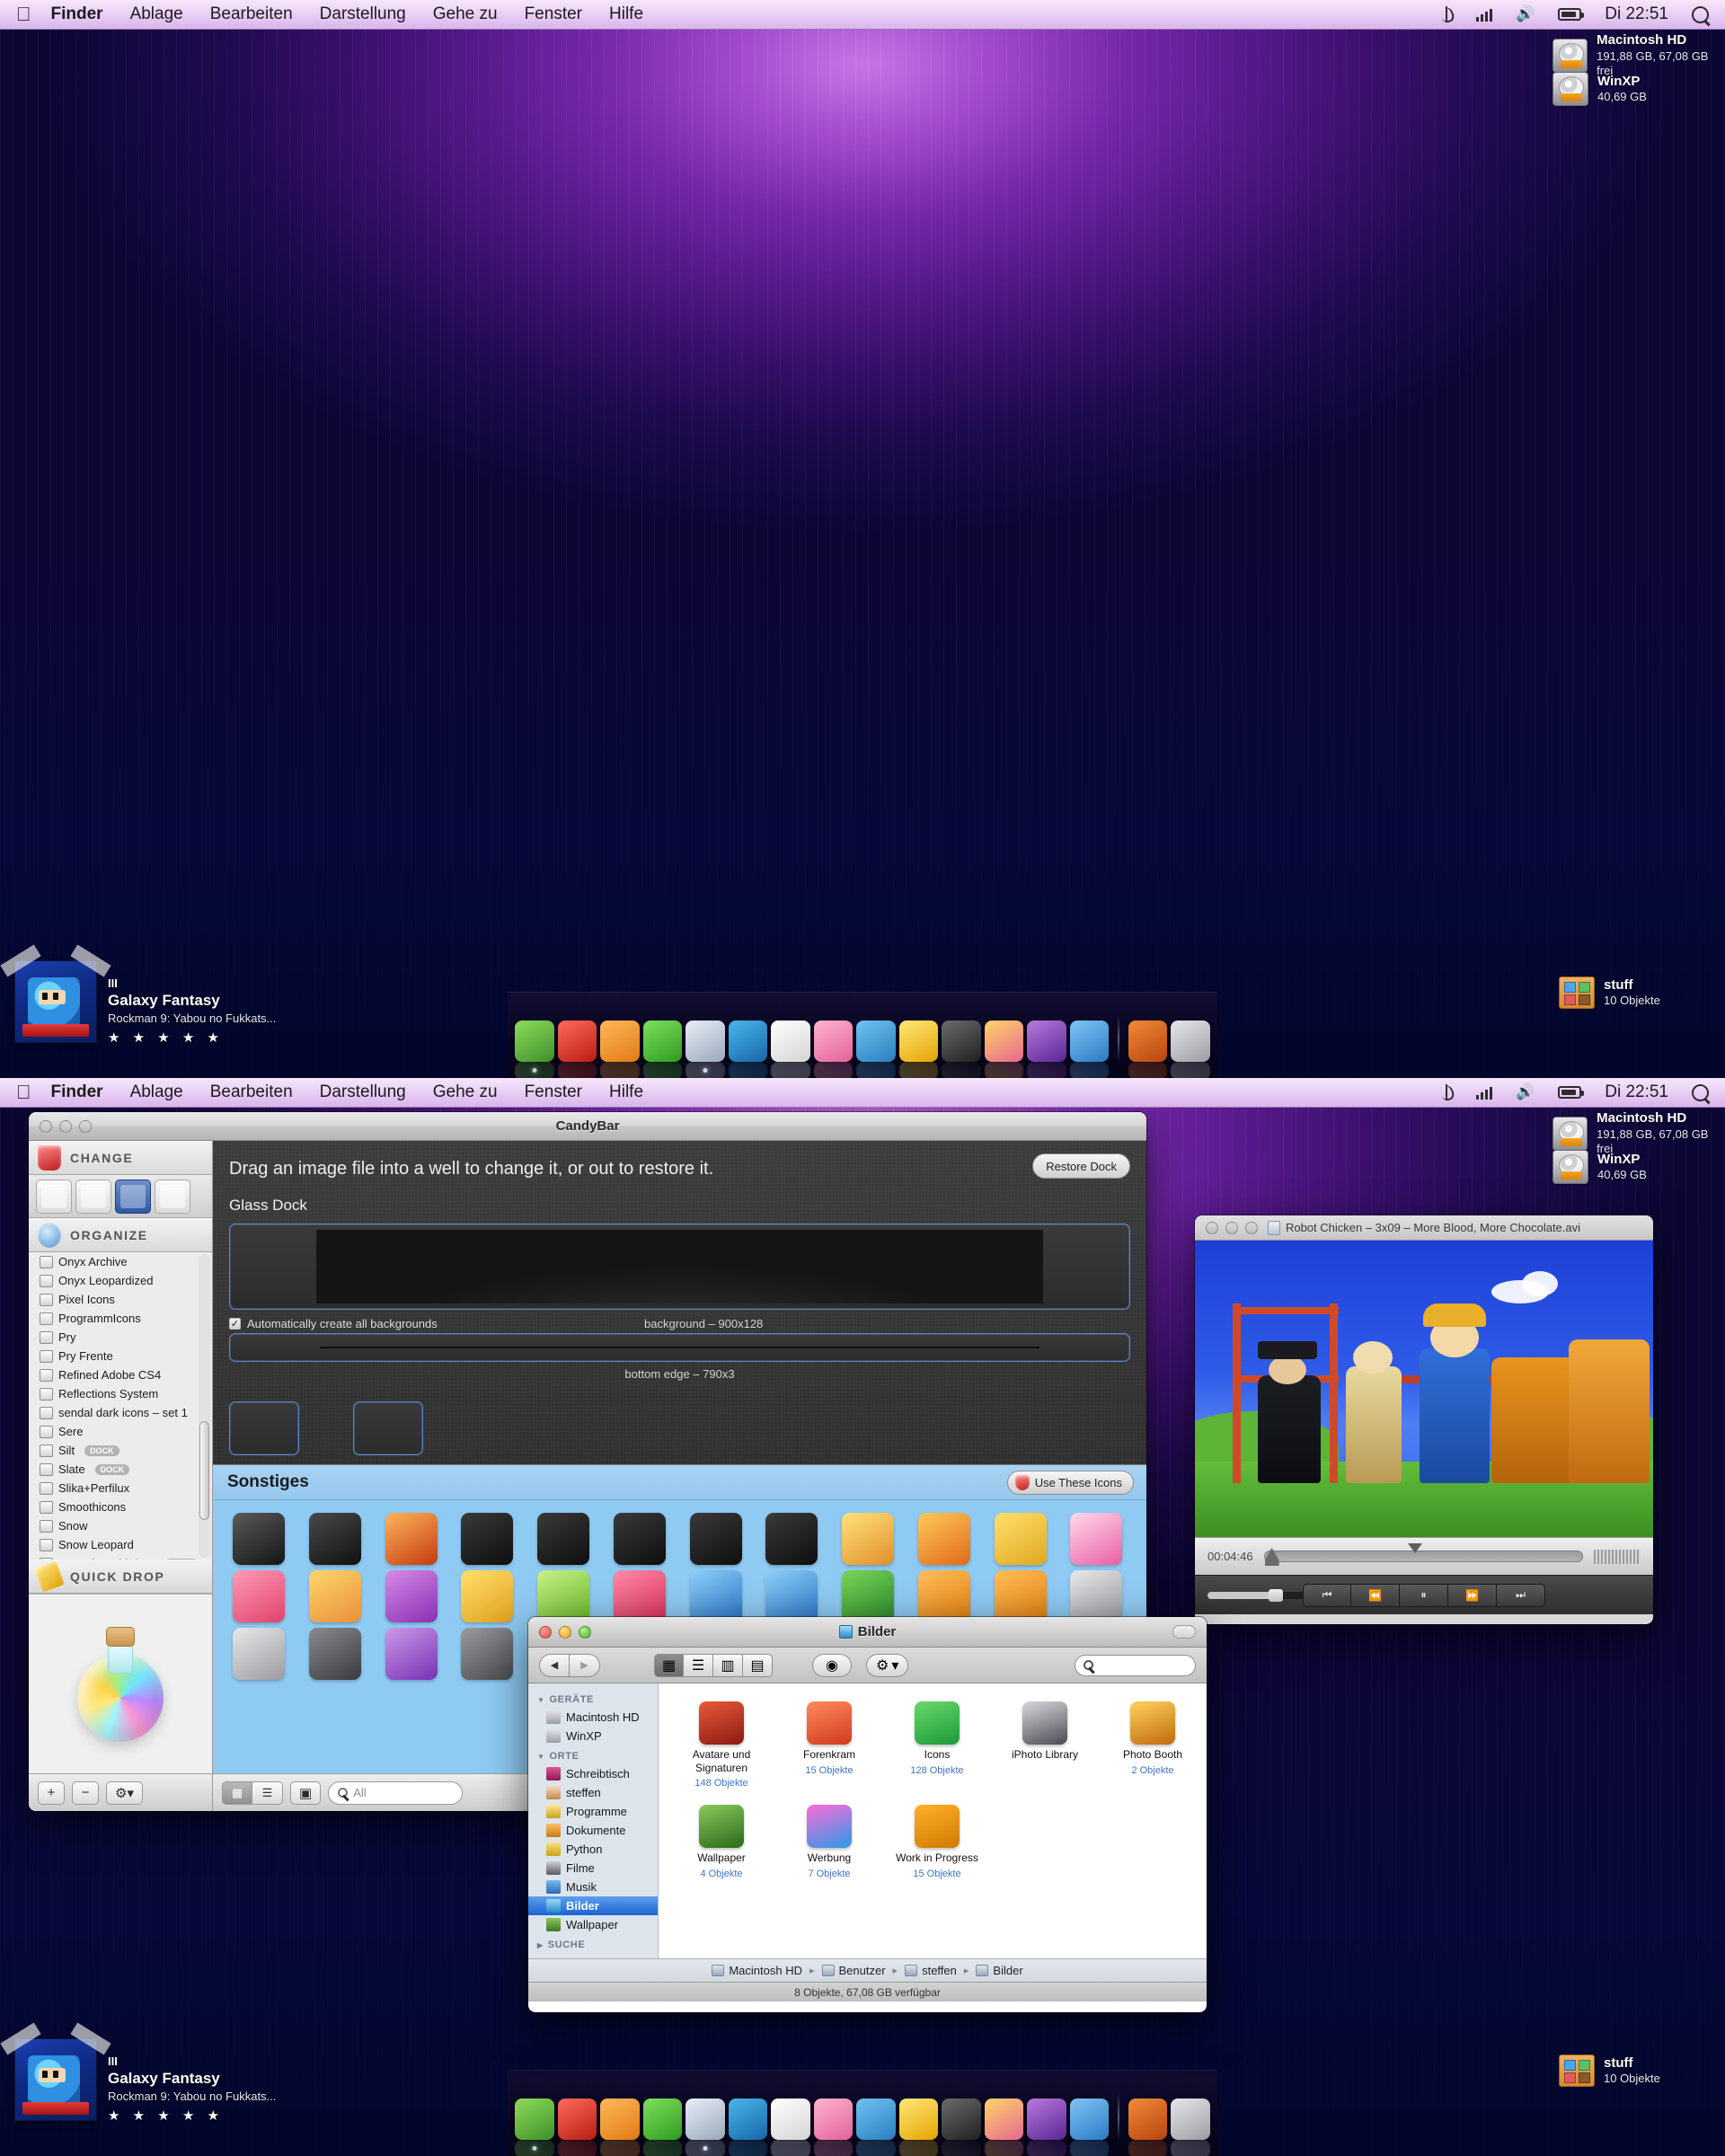  What do you see at coordinates (593, 1699) in the screenshot?
I see `sidebar-section-header: ▼ GERÄTE` at bounding box center [593, 1699].